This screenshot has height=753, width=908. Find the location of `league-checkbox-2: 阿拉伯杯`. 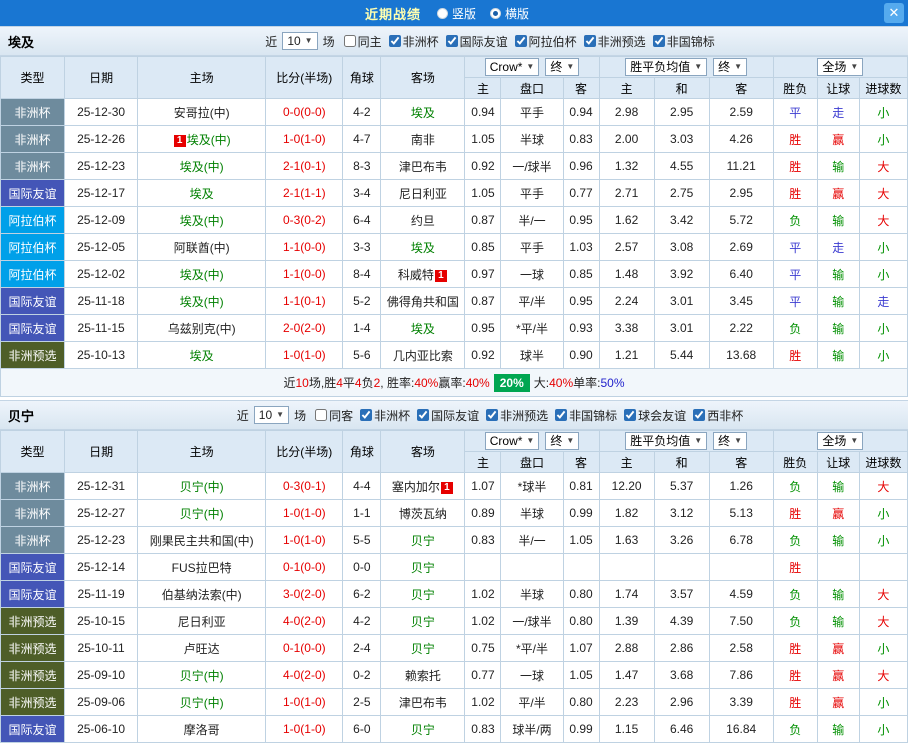

league-checkbox-2: 阿拉伯杯 is located at coordinates (545, 41).